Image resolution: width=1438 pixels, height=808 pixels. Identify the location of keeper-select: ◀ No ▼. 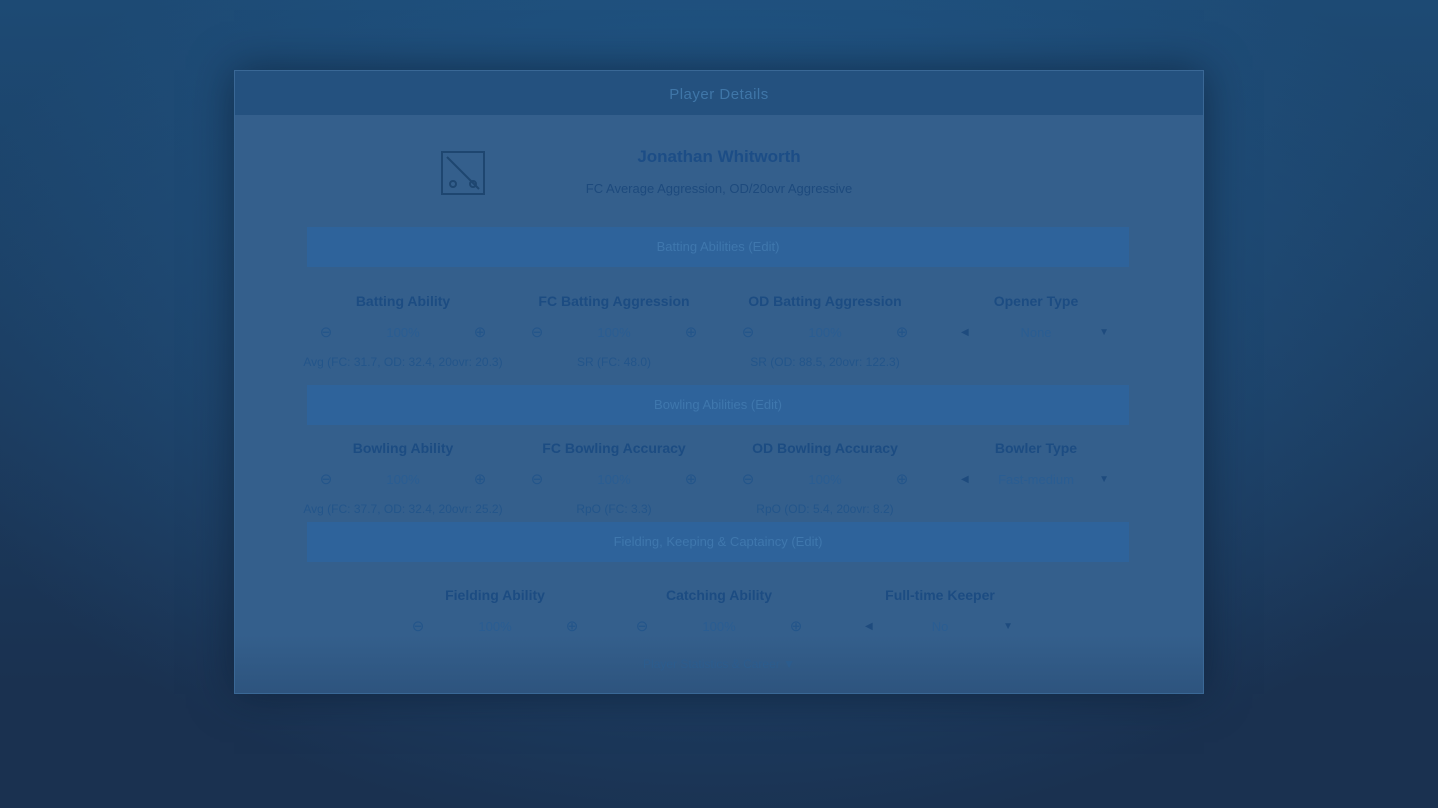
(940, 627).